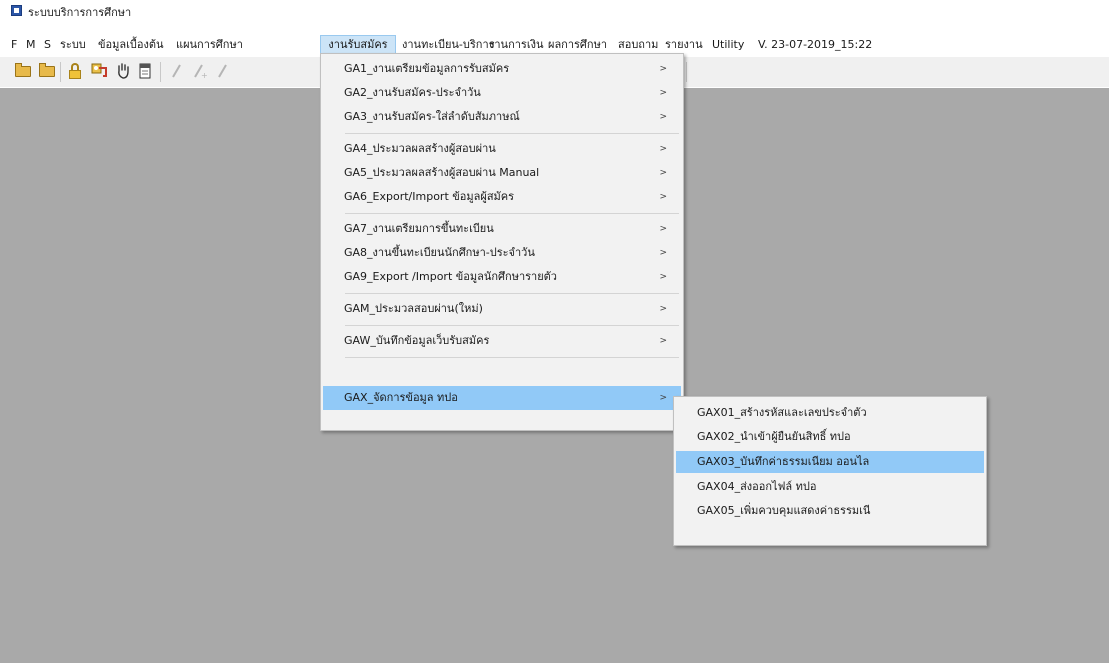 This screenshot has height=663, width=1109. Describe the element at coordinates (131, 45) in the screenshot. I see `menu-basic-data: ข้อมูลเบื้องต้น` at that location.